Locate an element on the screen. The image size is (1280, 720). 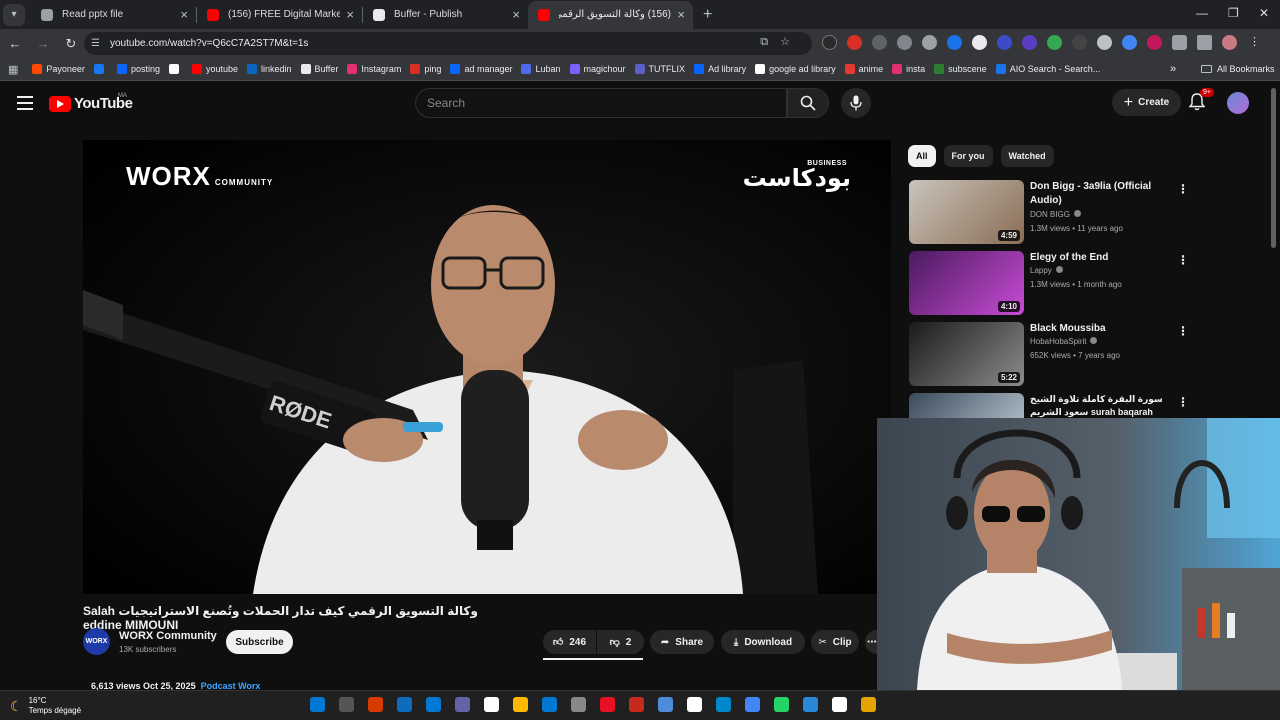
tab-search-button: ▾ is located at coordinates (14, 14).